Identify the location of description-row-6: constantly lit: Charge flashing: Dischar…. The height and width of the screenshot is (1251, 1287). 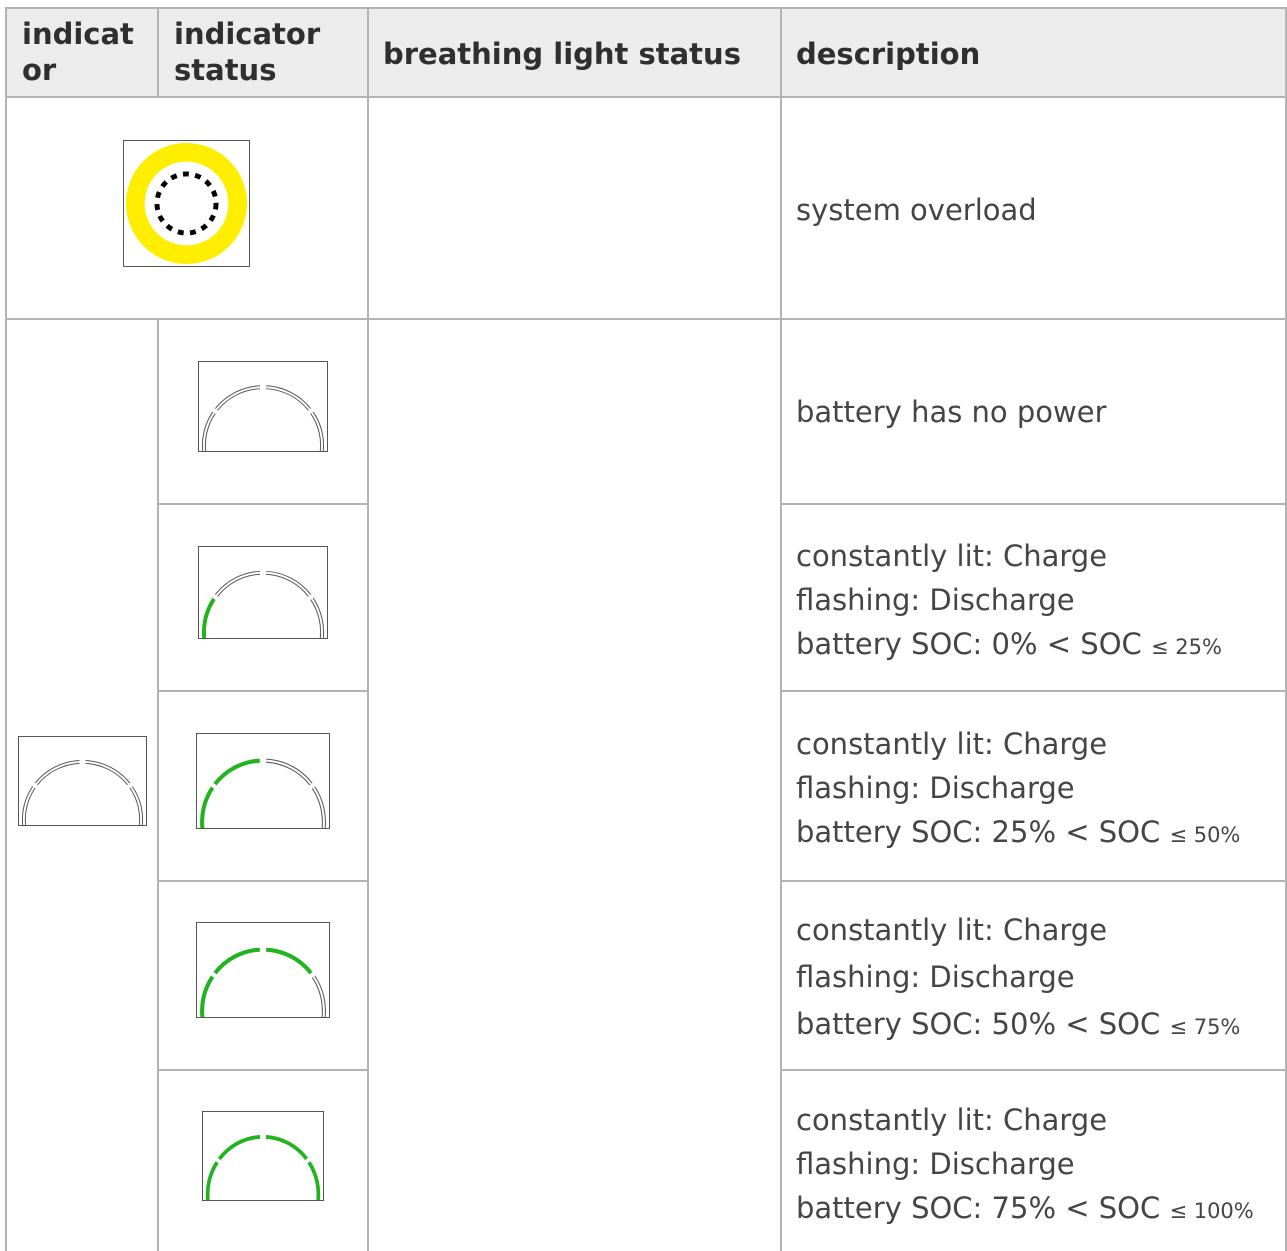
(1025, 1164).